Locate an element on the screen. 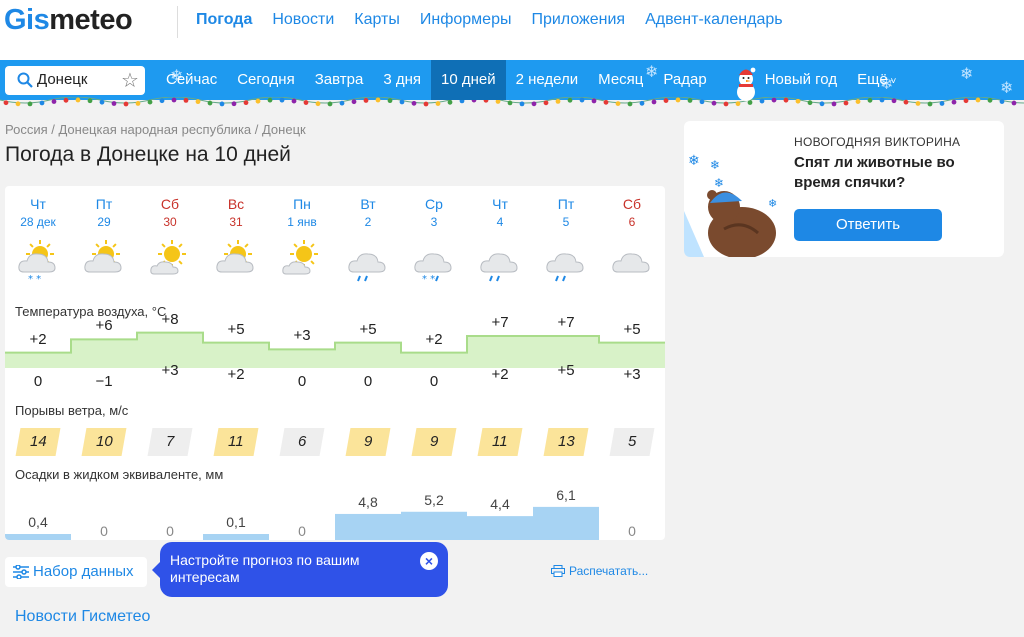 This screenshot has height=637, width=1024. day-header: Пн 1 янв is located at coordinates (302, 212).